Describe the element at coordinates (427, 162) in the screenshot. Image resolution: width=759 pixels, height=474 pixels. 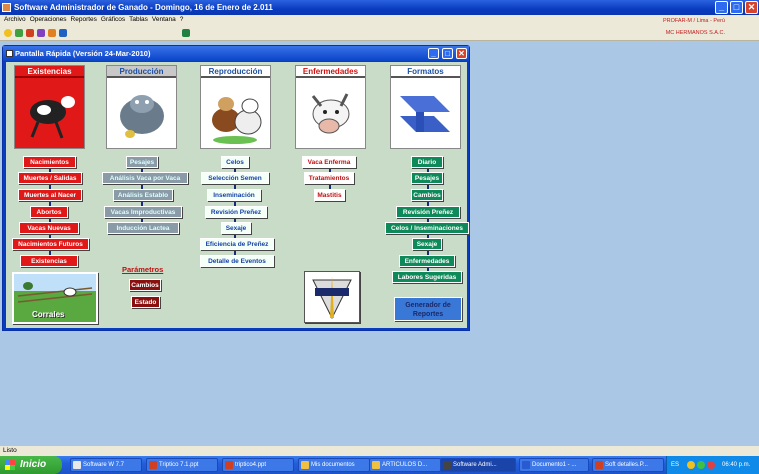
I see `btn-diario: Diario` at that location.